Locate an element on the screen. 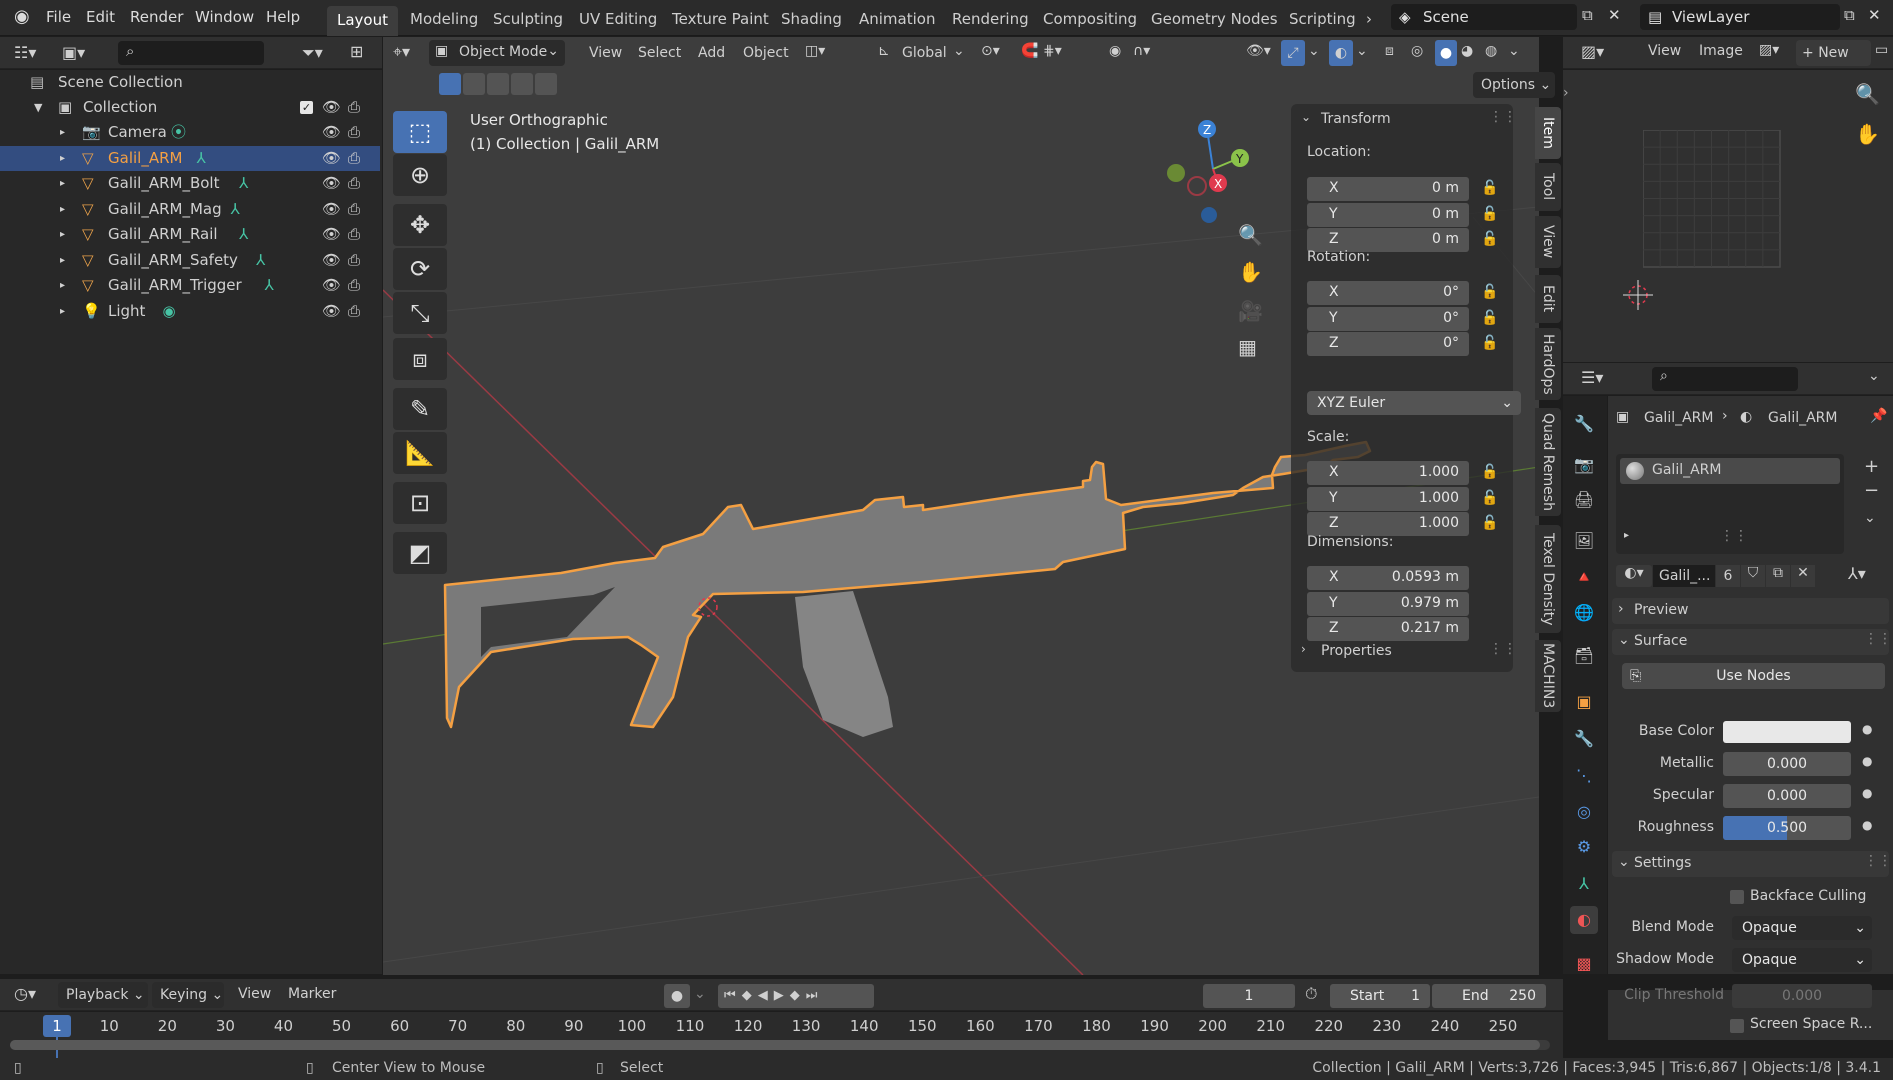 The image size is (1893, 1080). play-icon: ▶ is located at coordinates (782, 995).